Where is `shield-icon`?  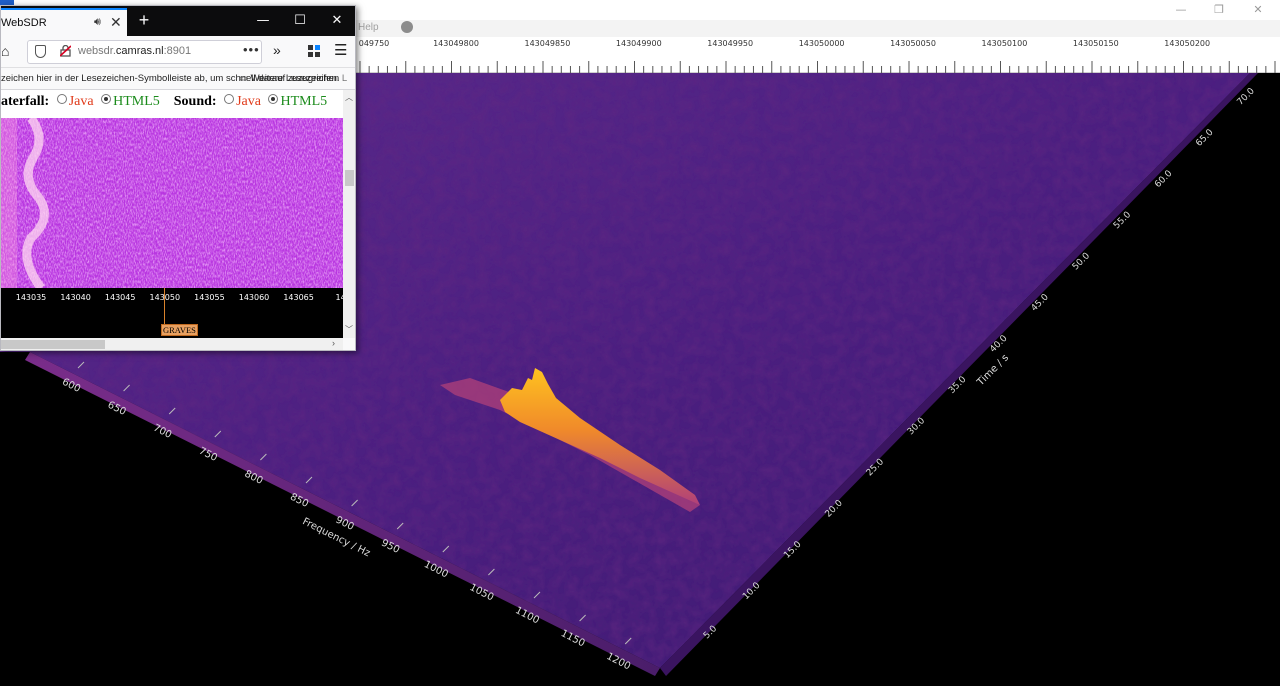
shield-icon is located at coordinates (40, 51).